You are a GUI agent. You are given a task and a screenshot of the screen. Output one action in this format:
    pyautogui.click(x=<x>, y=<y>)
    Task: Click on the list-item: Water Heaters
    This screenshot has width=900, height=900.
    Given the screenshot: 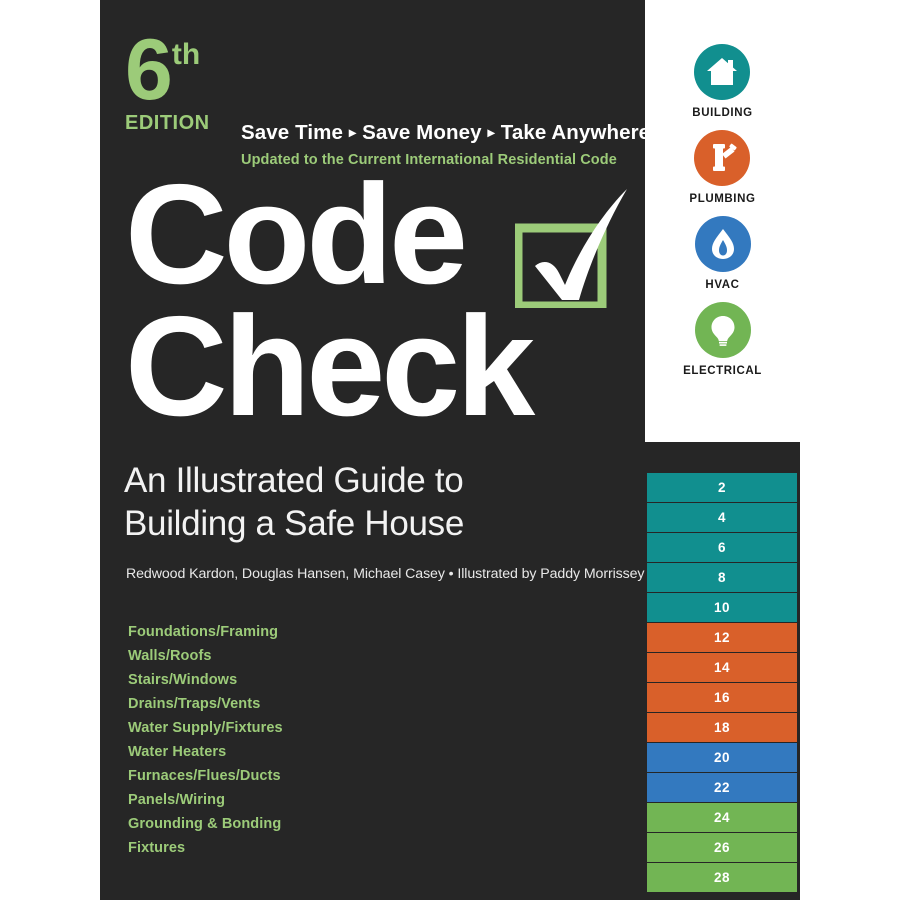 What is the action you would take?
    pyautogui.click(x=177, y=752)
    